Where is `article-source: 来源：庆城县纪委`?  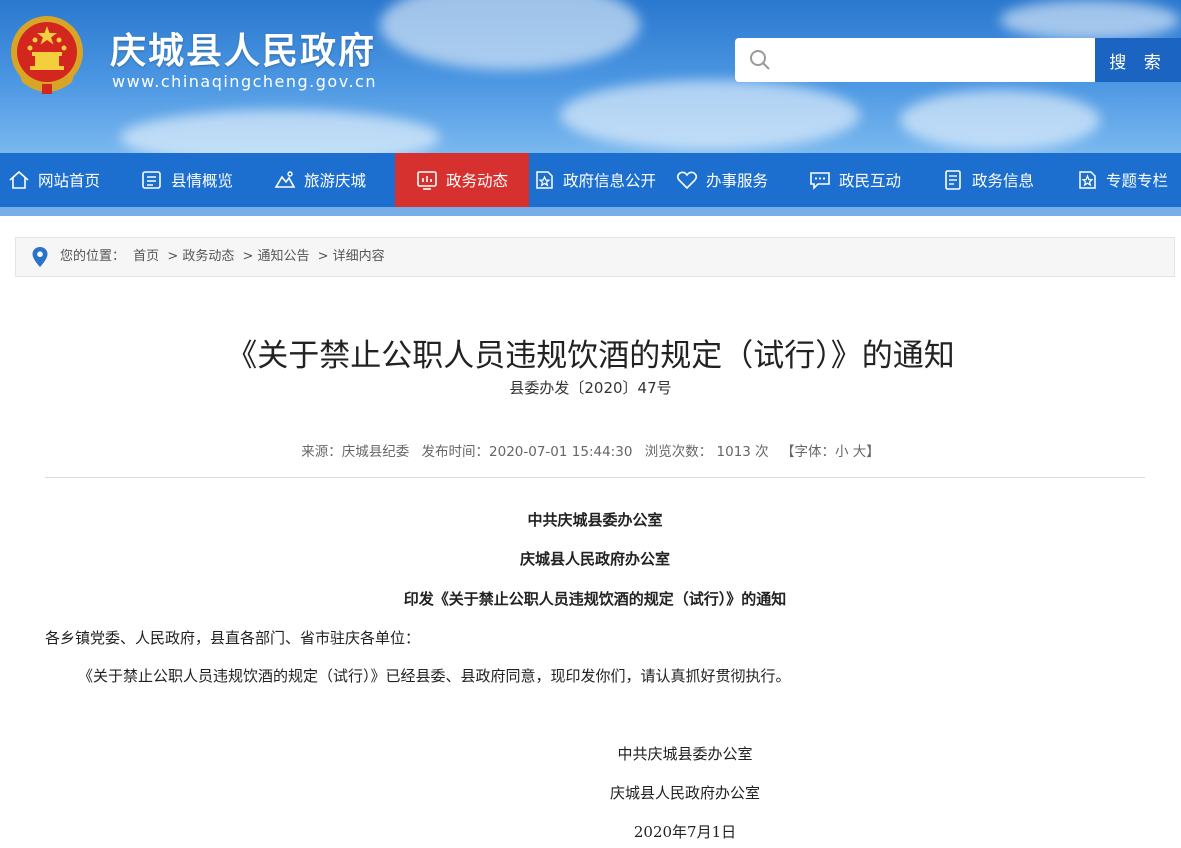 article-source: 来源：庆城县纪委 is located at coordinates (355, 452).